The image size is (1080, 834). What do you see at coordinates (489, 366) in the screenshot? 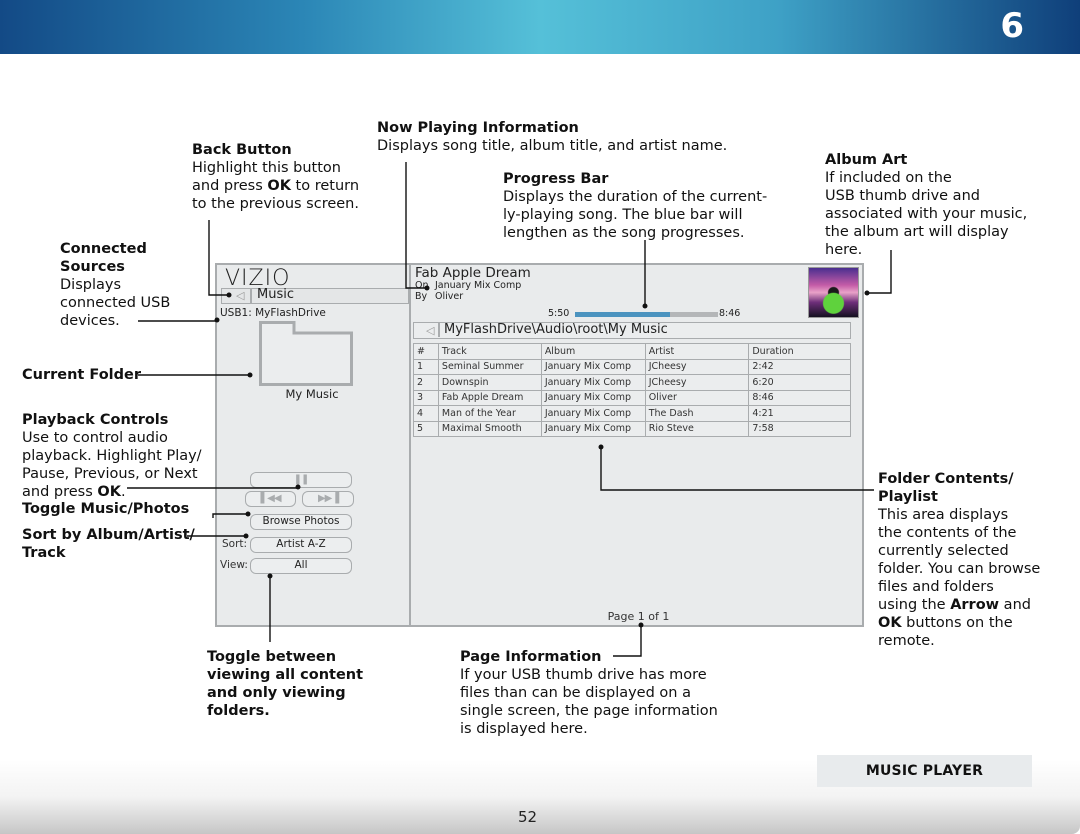
I see `table-cell: Seminal Summer` at bounding box center [489, 366].